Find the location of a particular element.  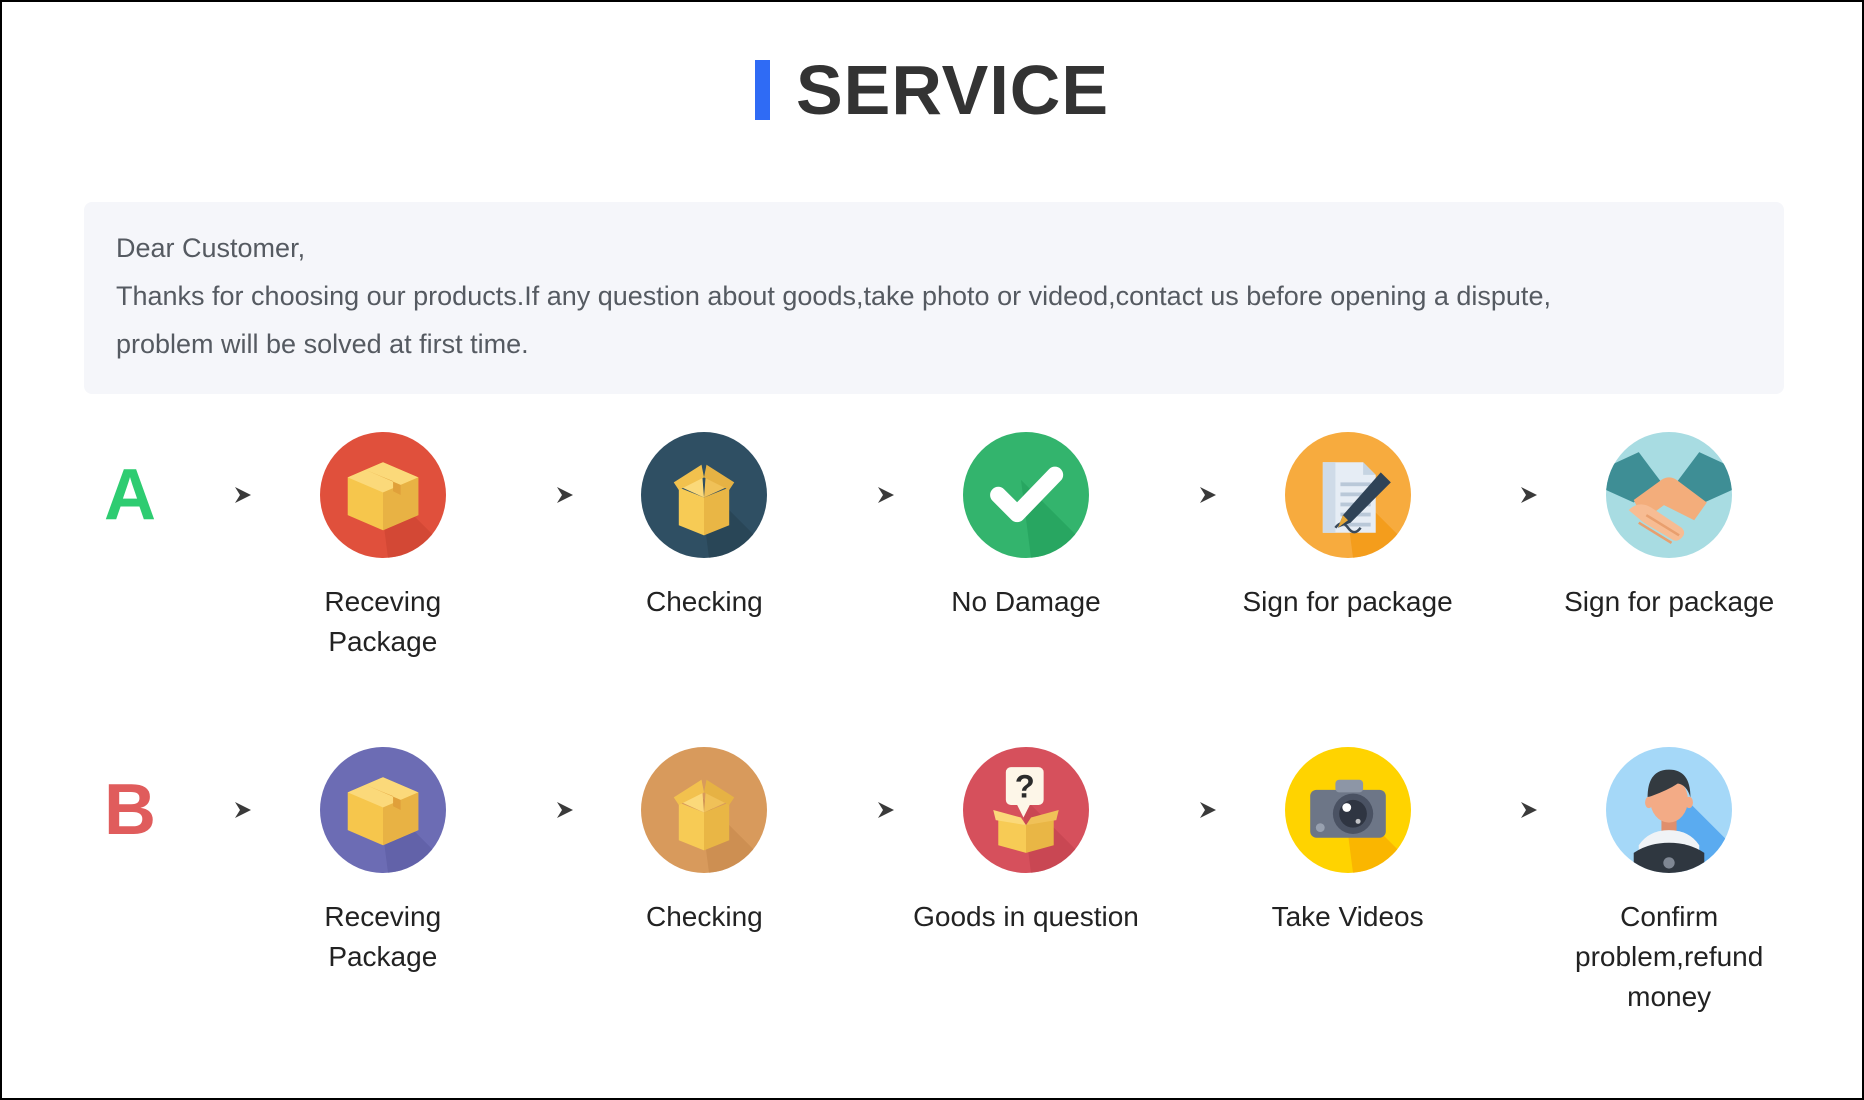

handshake-icon is located at coordinates (1669, 495).